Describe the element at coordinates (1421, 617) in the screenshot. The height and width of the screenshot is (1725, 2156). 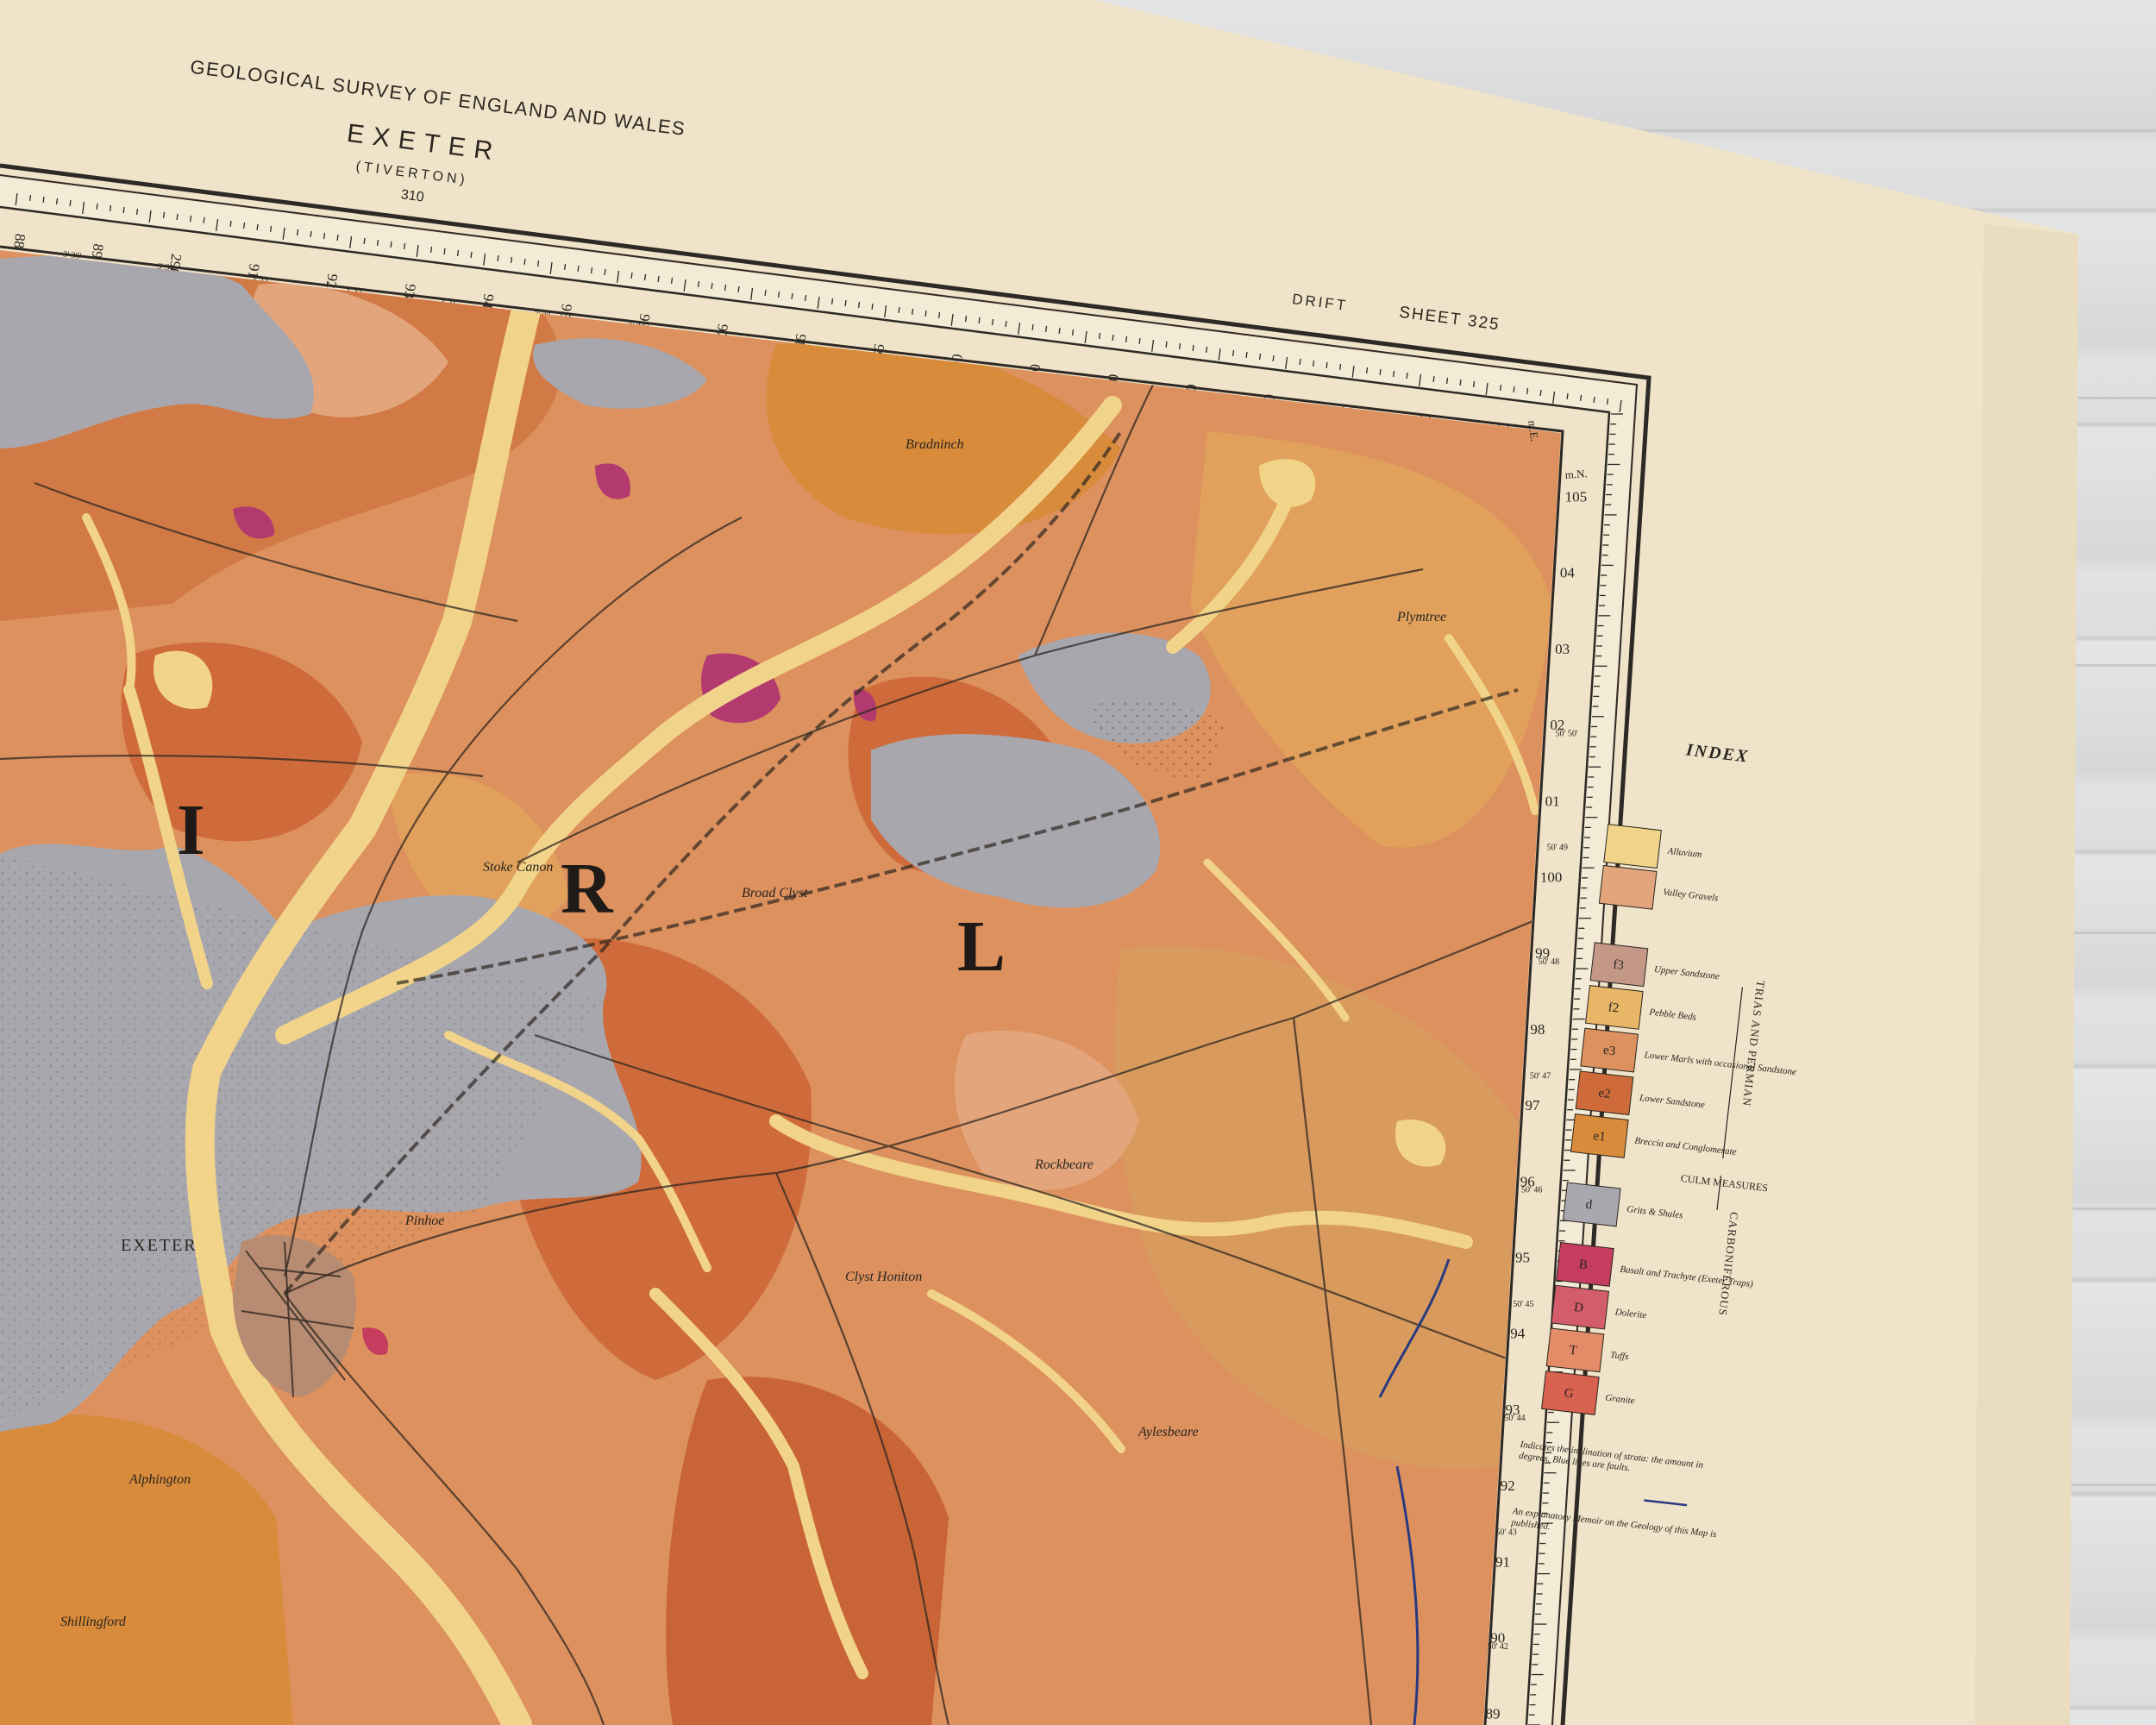
I see `place-plymtree: Plymtree` at that location.